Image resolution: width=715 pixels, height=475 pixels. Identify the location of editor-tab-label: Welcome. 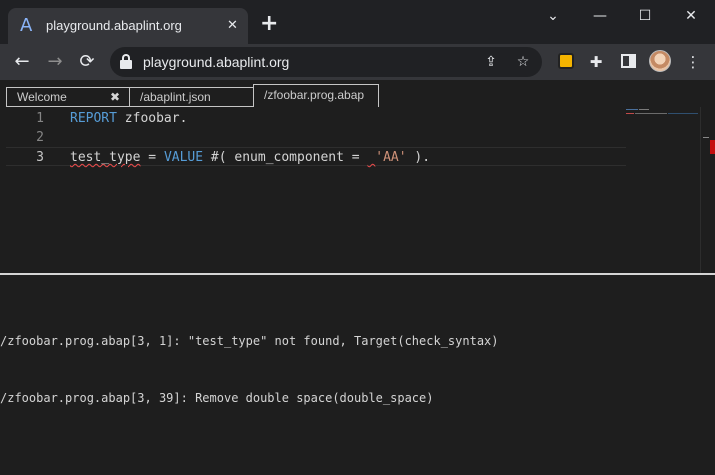
(42, 97).